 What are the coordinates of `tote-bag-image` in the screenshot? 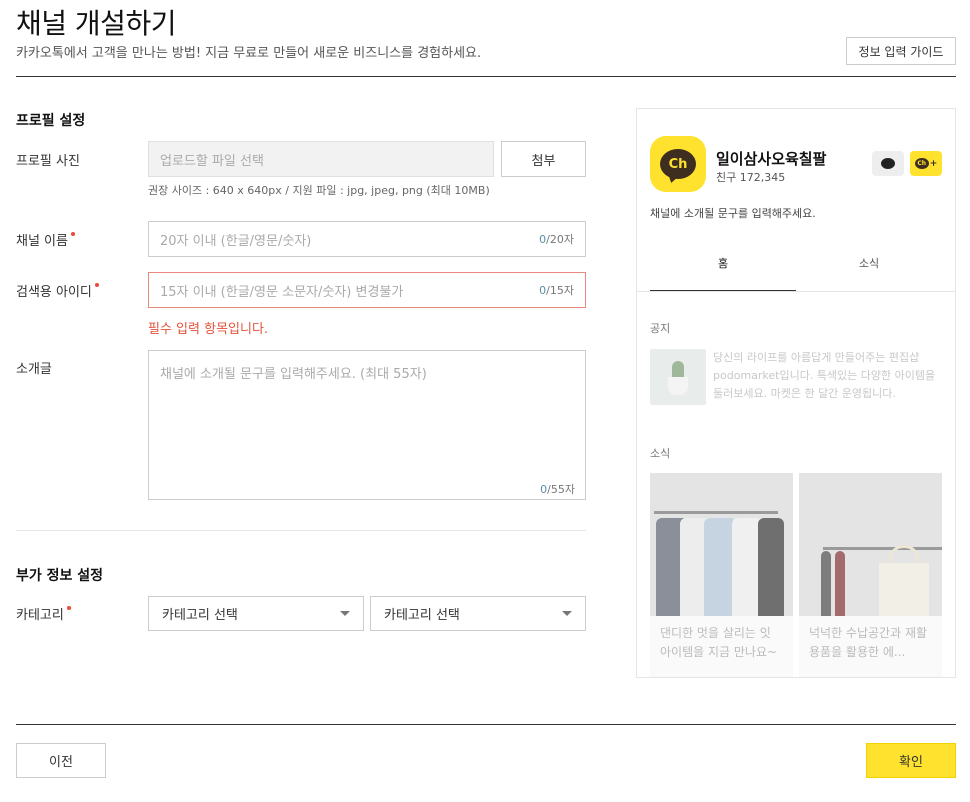 It's located at (870, 544).